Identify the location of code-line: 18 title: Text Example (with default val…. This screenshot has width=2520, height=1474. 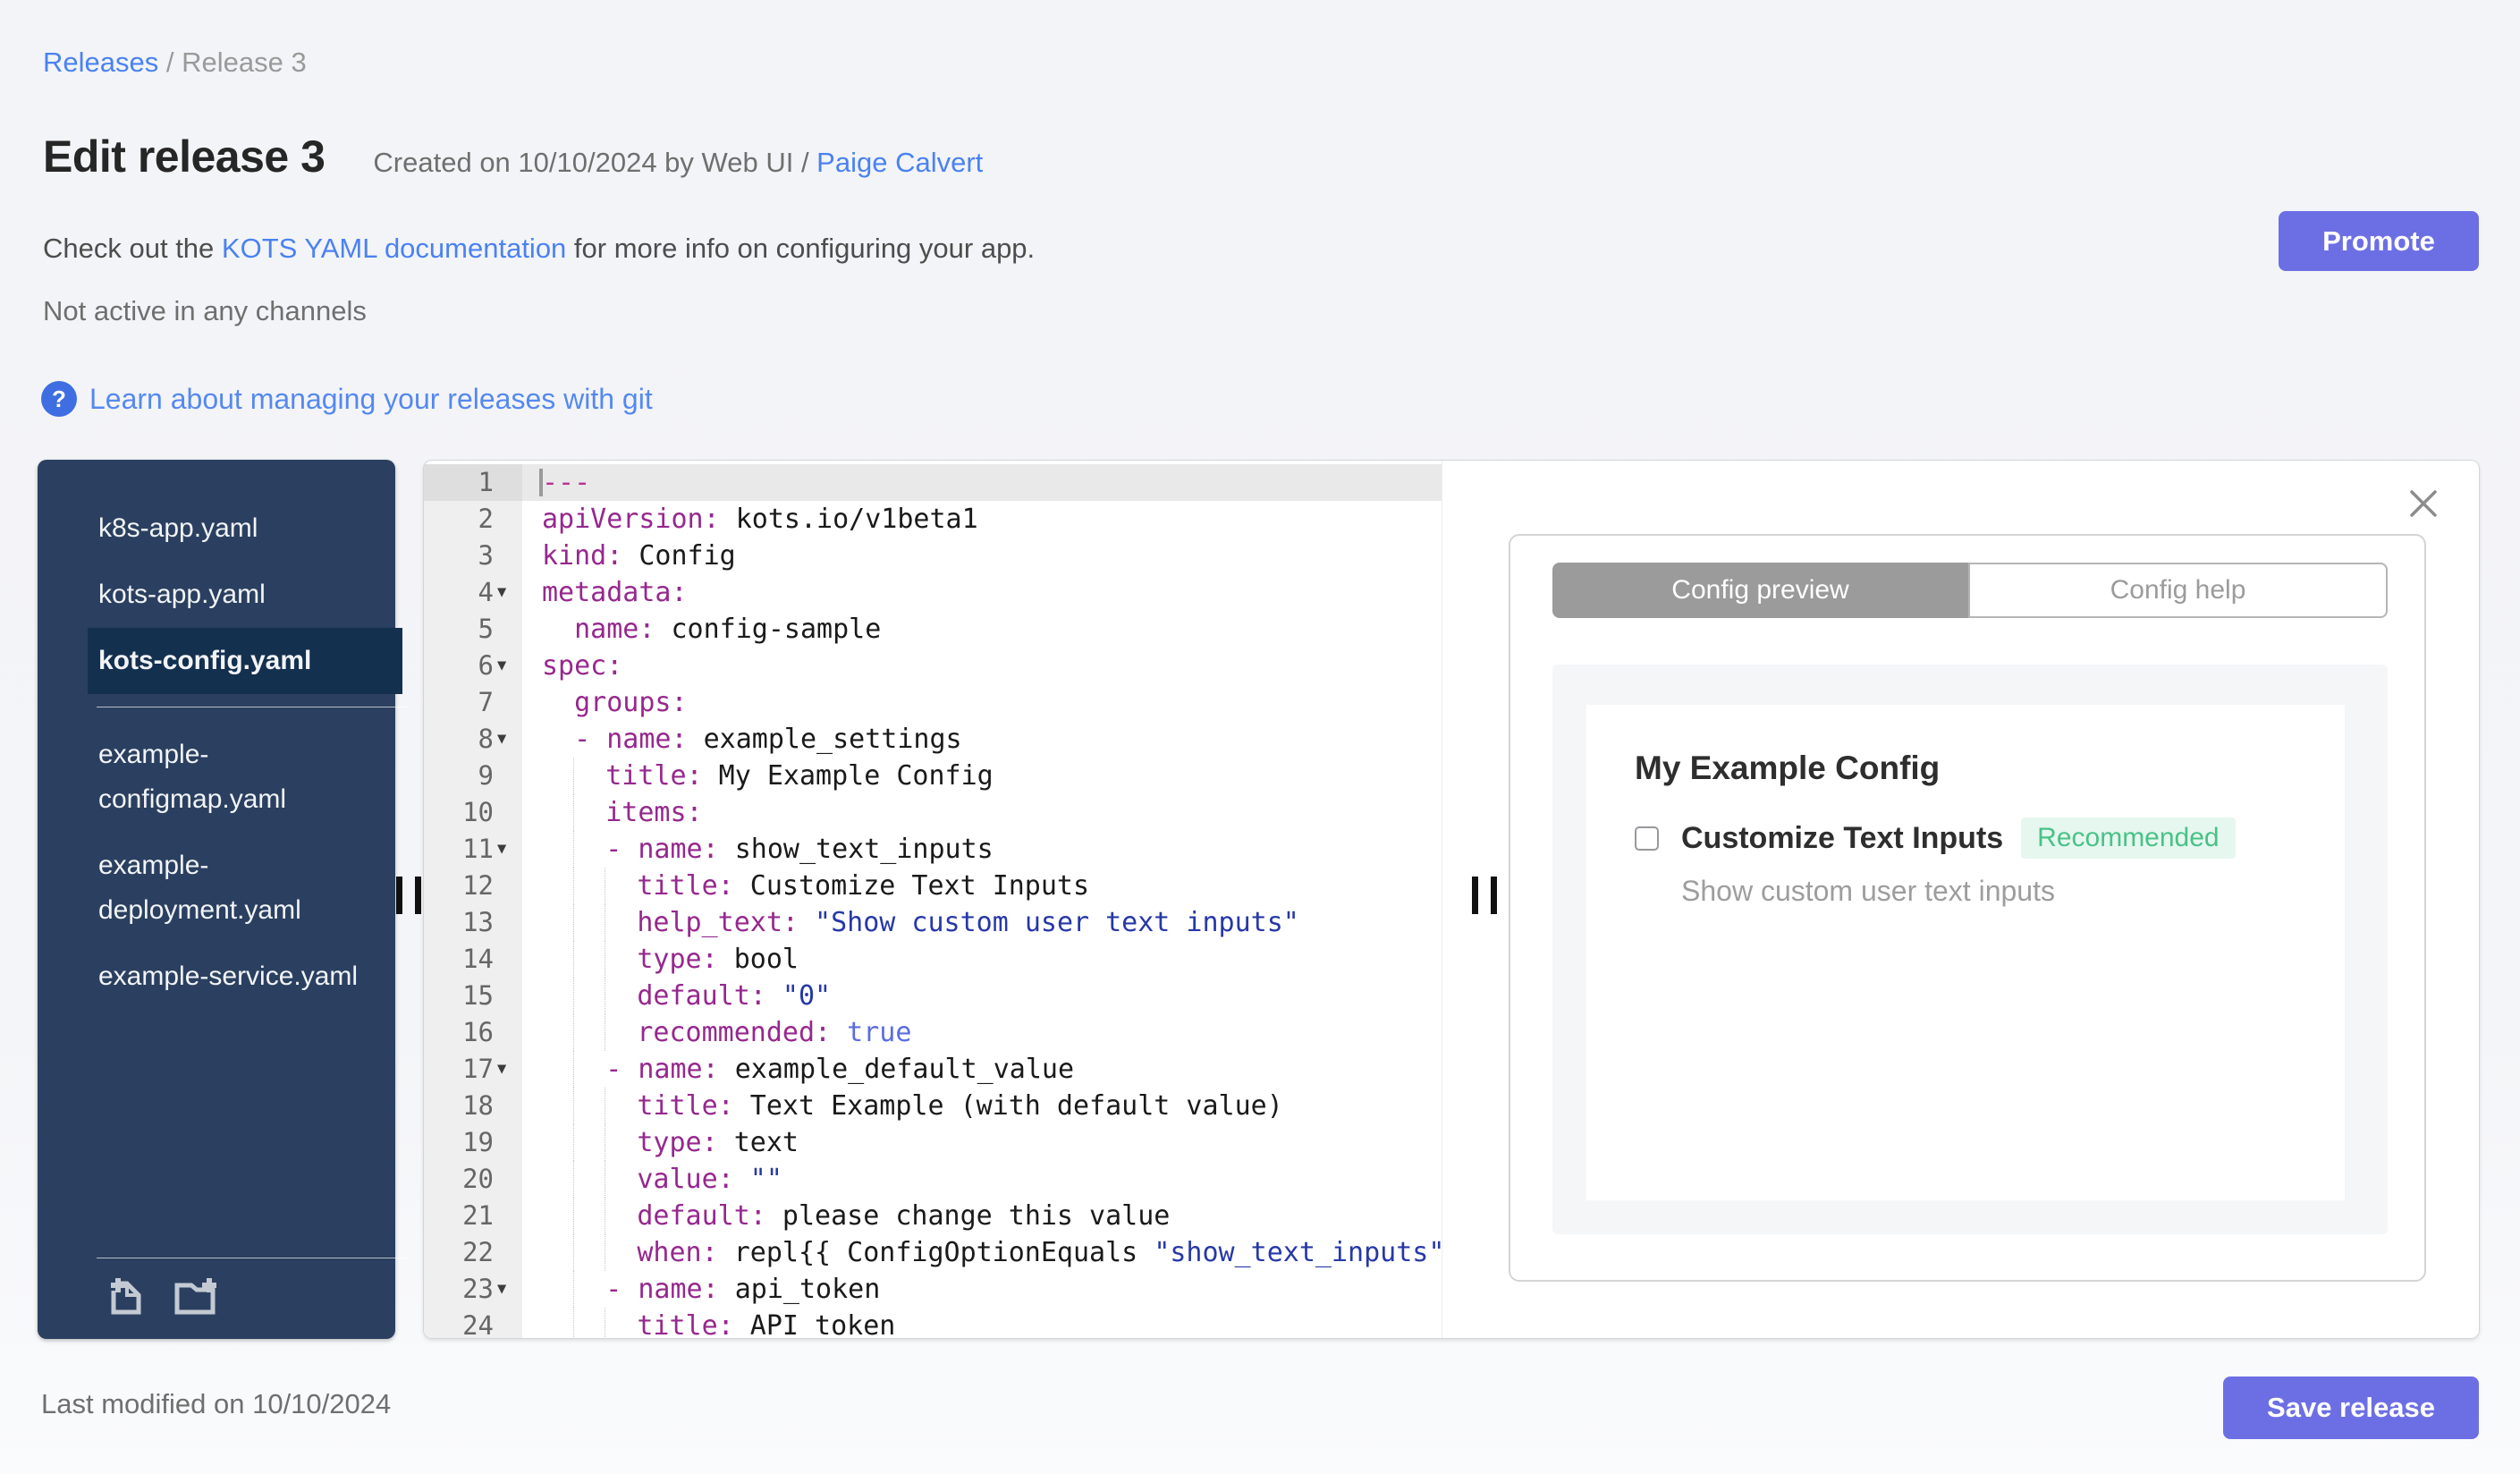
(933, 1106).